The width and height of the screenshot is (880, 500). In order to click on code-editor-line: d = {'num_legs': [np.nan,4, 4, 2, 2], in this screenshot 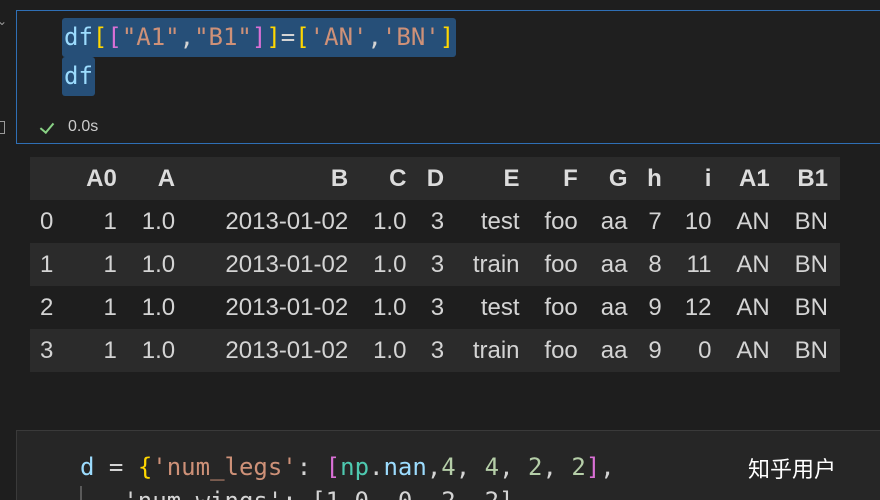, I will do `click(347, 467)`.